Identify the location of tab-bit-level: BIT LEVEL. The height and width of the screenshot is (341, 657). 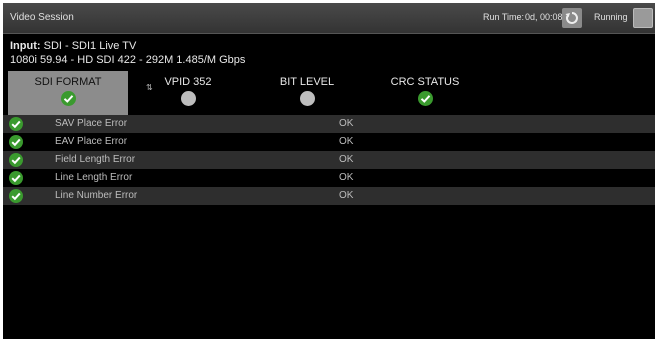
(307, 93).